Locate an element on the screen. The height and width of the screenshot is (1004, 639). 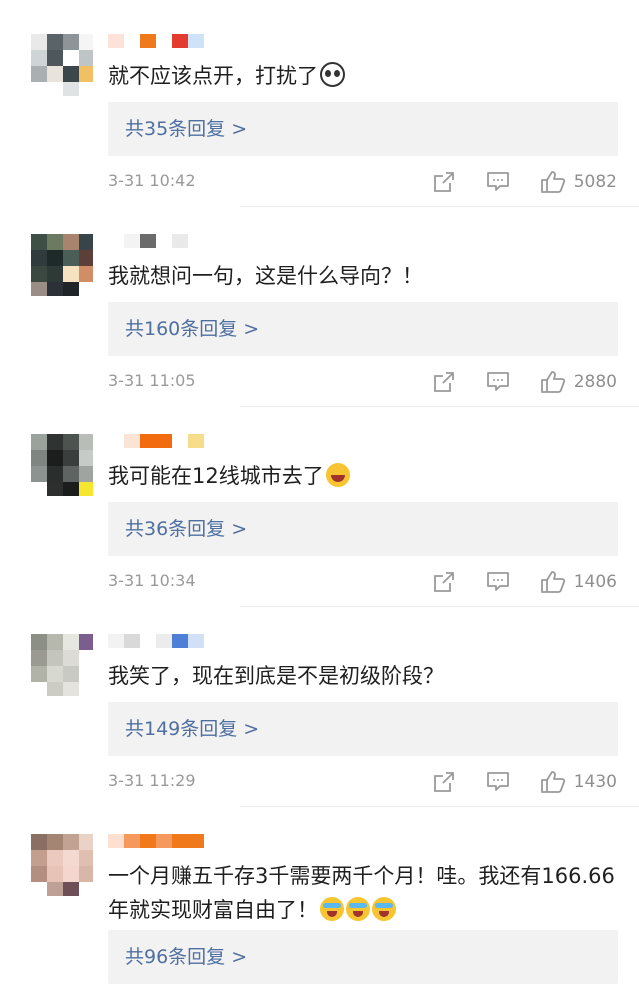
comment-text: 我就想问一句，这是什么导向？！ is located at coordinates (363, 276).